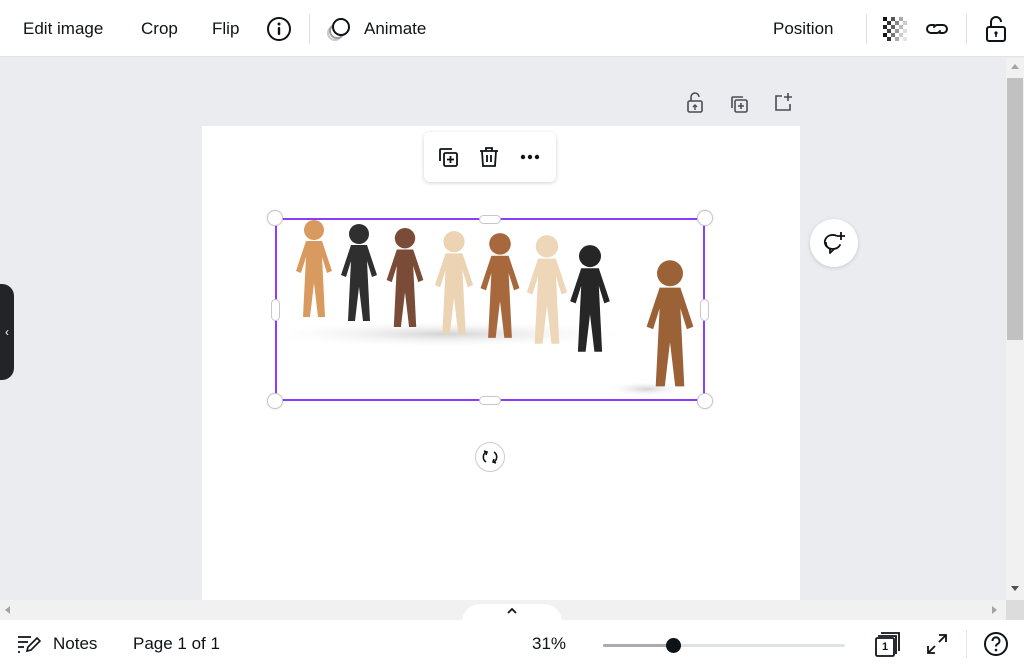 This screenshot has height=667, width=1024. Describe the element at coordinates (490, 219) in the screenshot. I see `resize-handle-top` at that location.